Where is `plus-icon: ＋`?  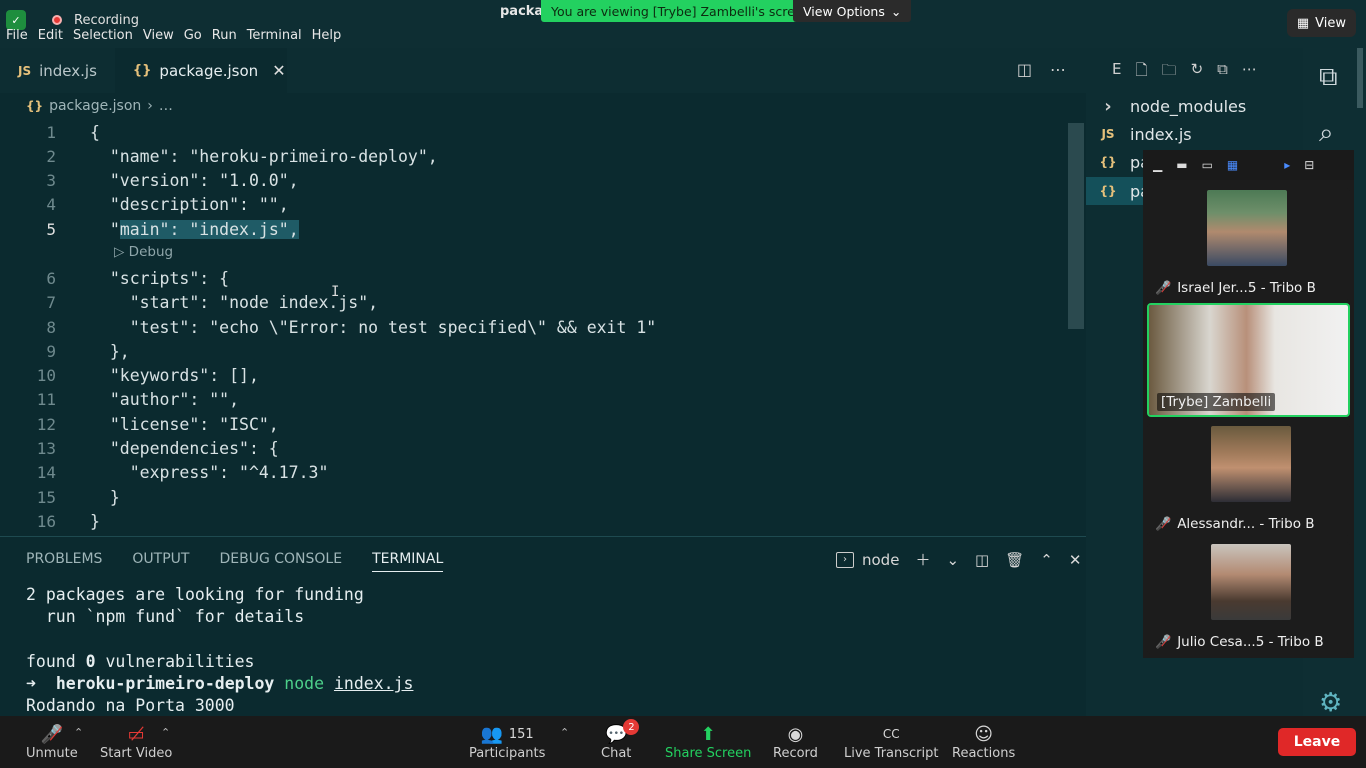 plus-icon: ＋ is located at coordinates (922, 559).